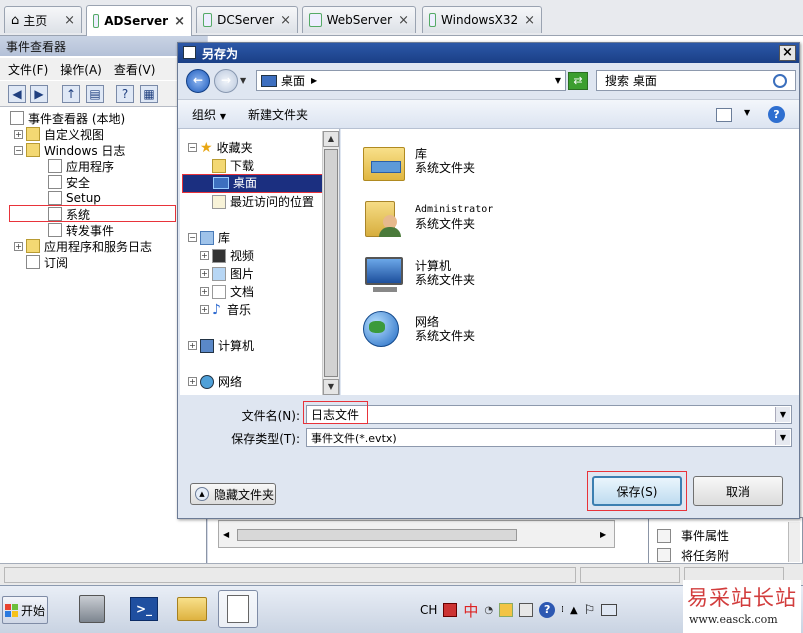 The height and width of the screenshot is (633, 803). I want to click on actions-scrollbar, so click(794, 542).